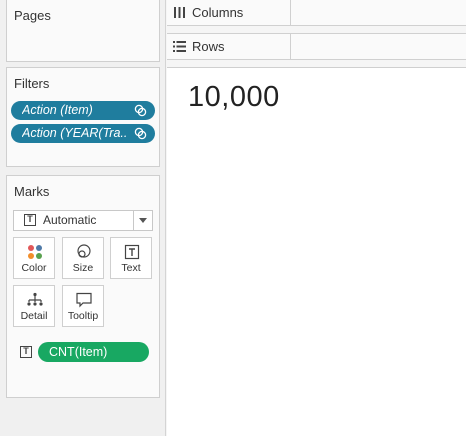  Describe the element at coordinates (32, 191) in the screenshot. I see `marks-title: Marks` at that location.